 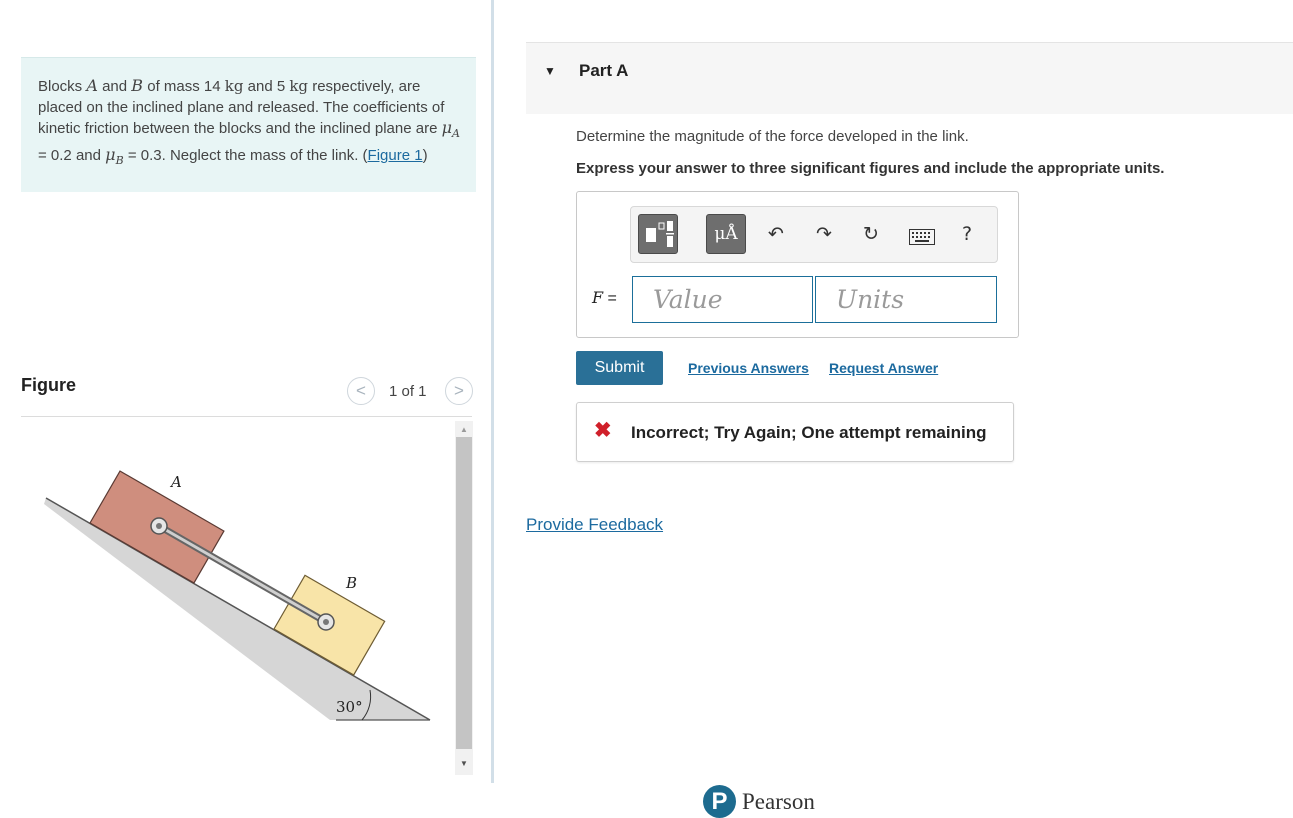 What do you see at coordinates (598, 297) in the screenshot?
I see `answer-variable: F` at bounding box center [598, 297].